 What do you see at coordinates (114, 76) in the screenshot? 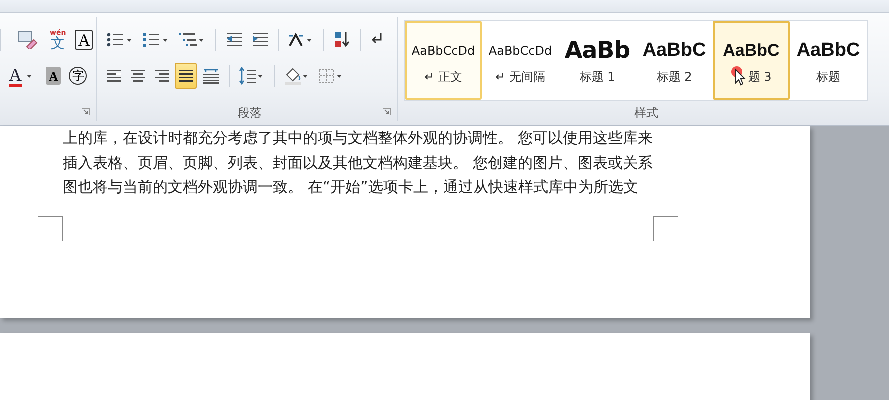
I see `align-left-icon` at bounding box center [114, 76].